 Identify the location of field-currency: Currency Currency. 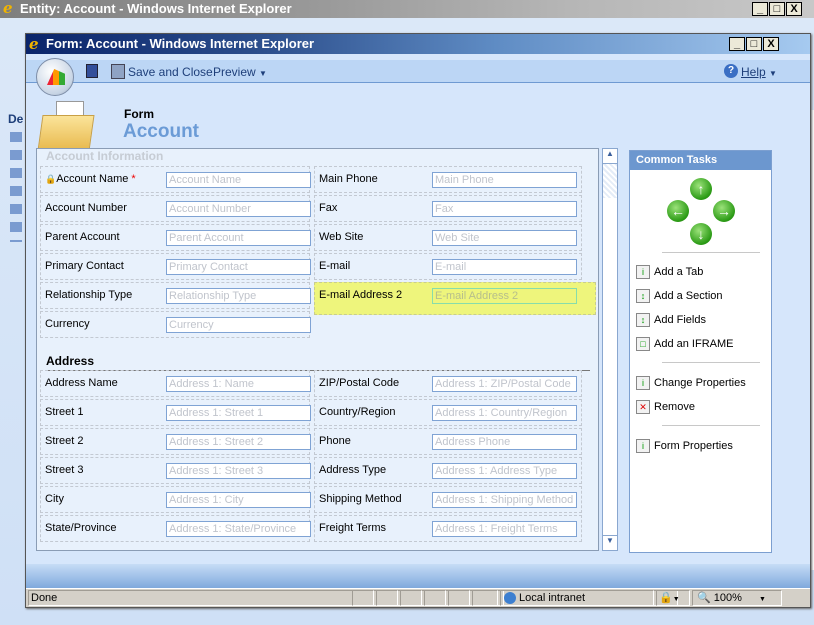
(175, 324).